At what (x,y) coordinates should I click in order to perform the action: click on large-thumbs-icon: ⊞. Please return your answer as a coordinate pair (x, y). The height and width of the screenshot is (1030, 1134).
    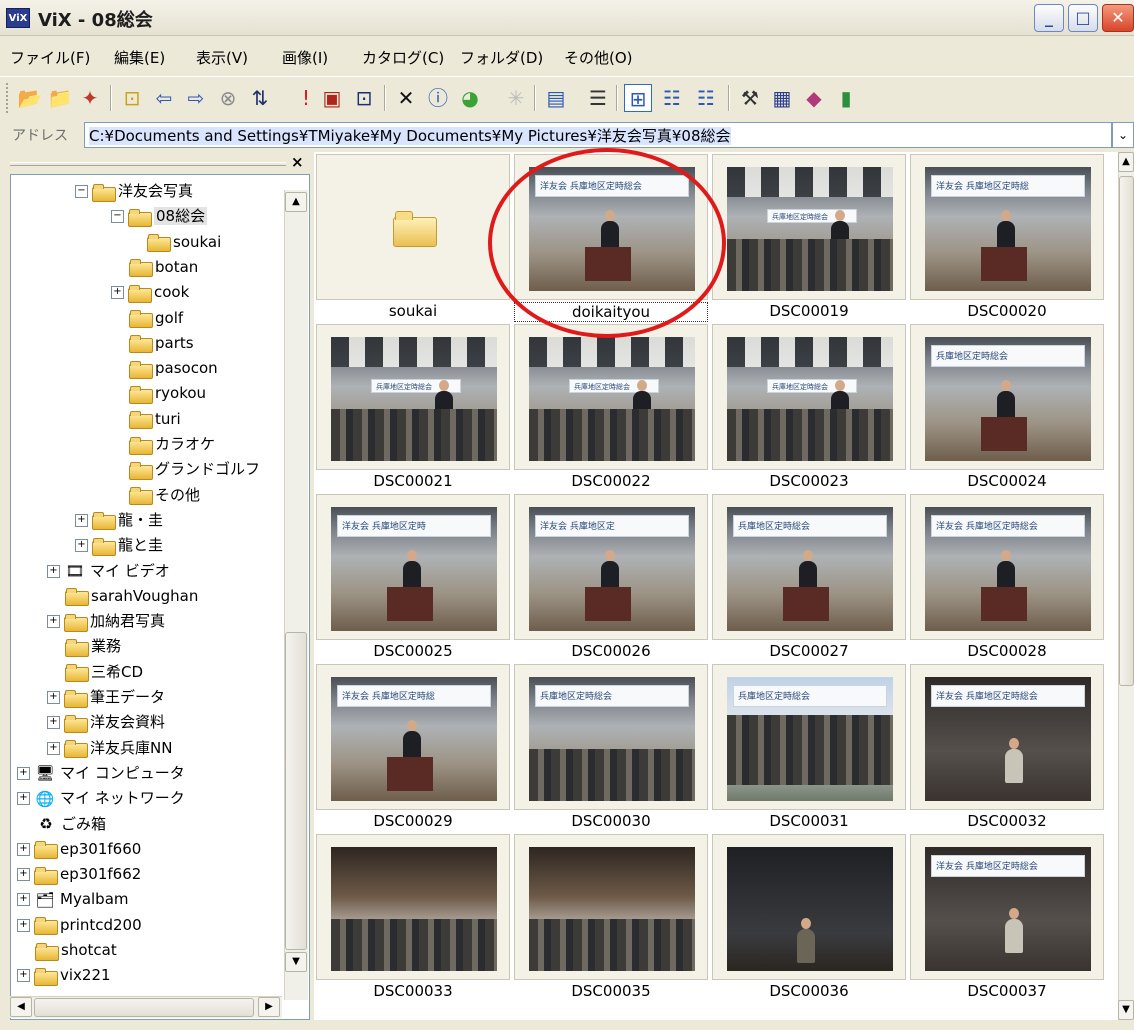
    Looking at the image, I should click on (638, 98).